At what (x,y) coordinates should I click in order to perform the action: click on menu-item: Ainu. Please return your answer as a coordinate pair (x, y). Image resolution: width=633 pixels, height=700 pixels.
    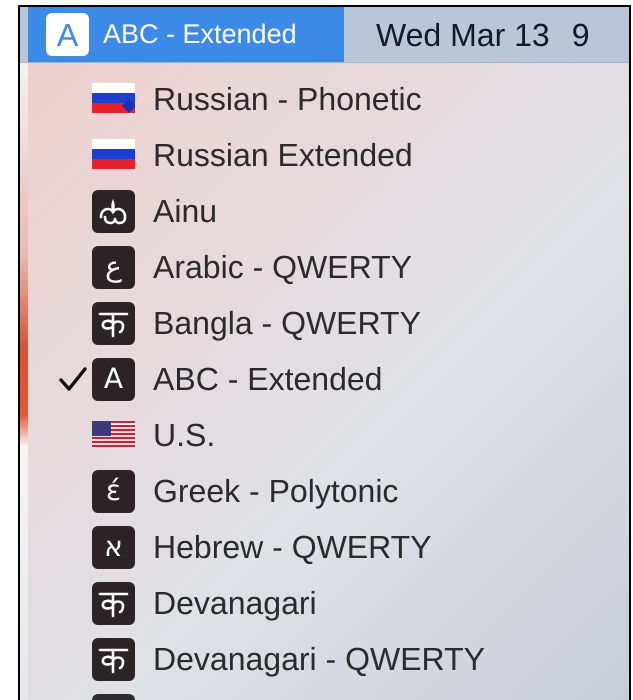
    Looking at the image, I should click on (328, 211).